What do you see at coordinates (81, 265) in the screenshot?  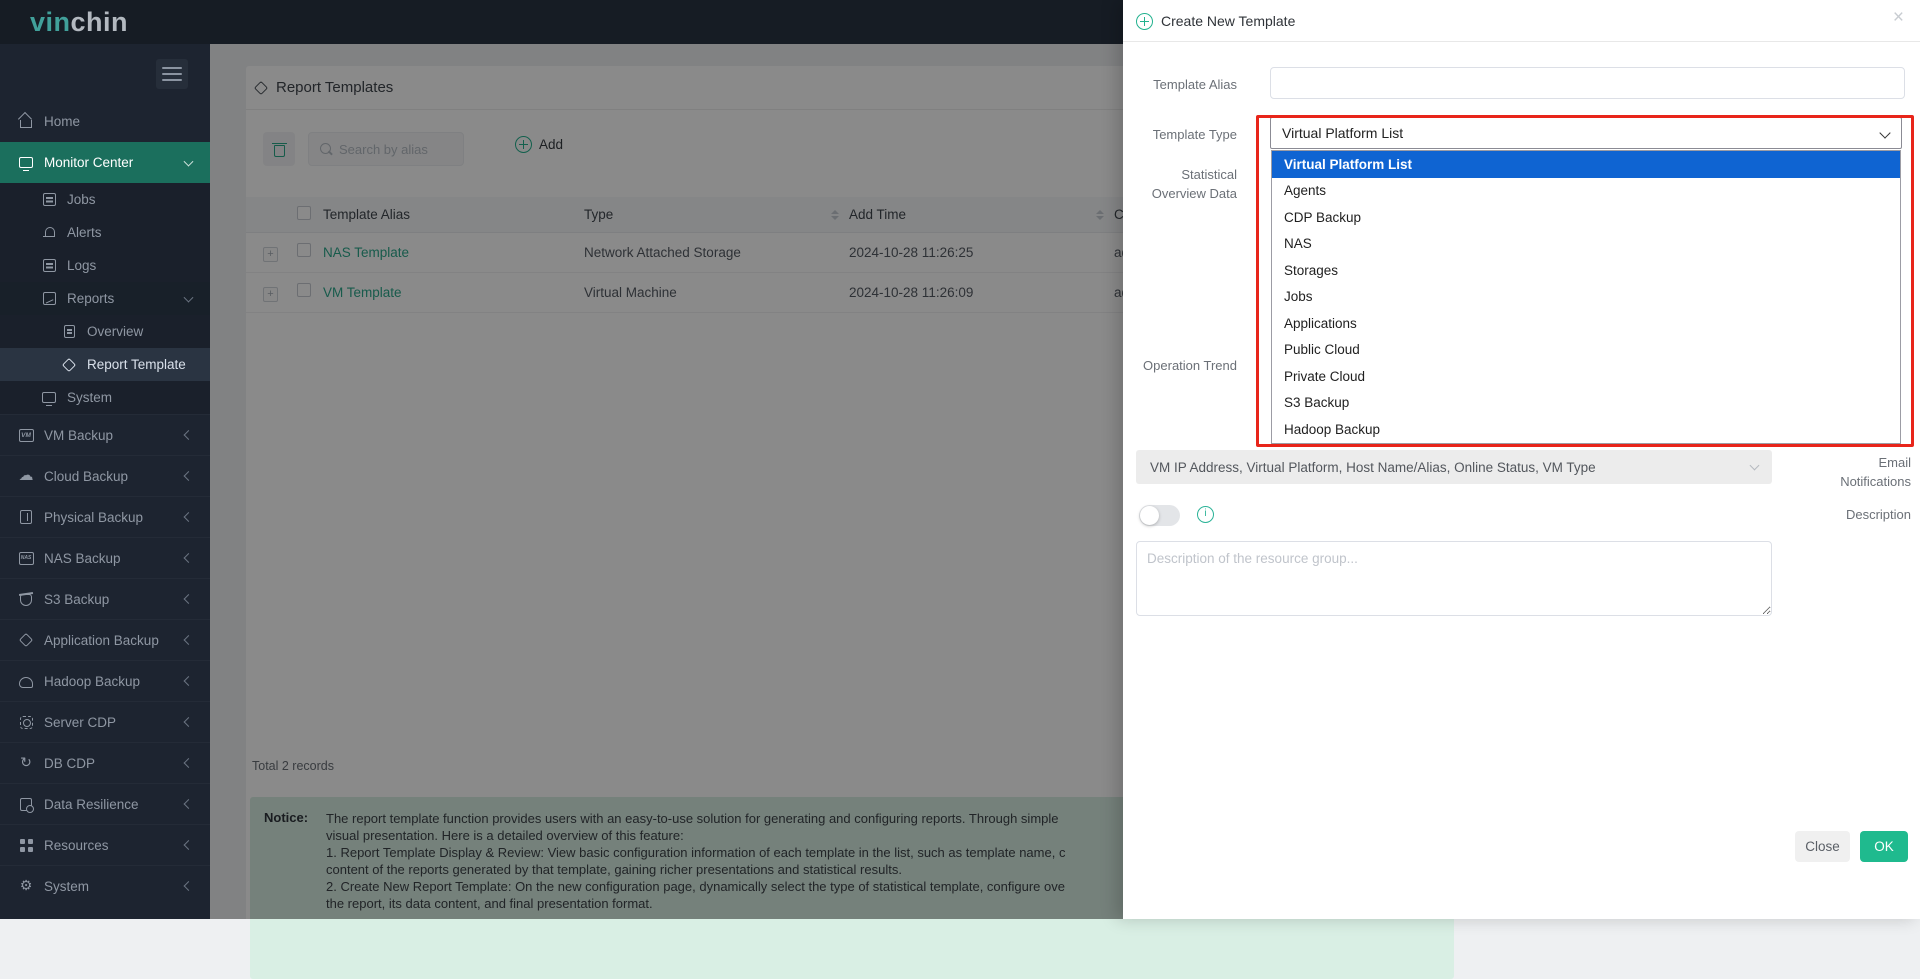 I see `sidebar-item-label: Logs` at bounding box center [81, 265].